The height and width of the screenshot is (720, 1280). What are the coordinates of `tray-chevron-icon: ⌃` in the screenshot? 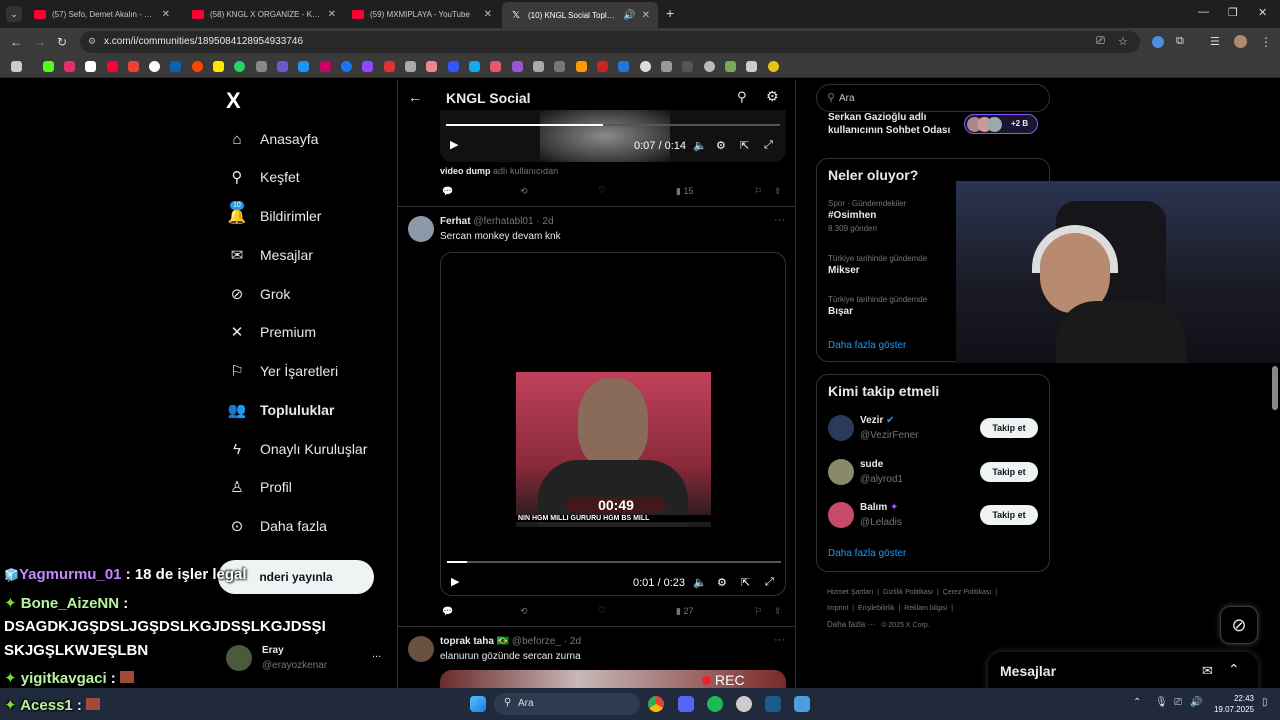 It's located at (1137, 702).